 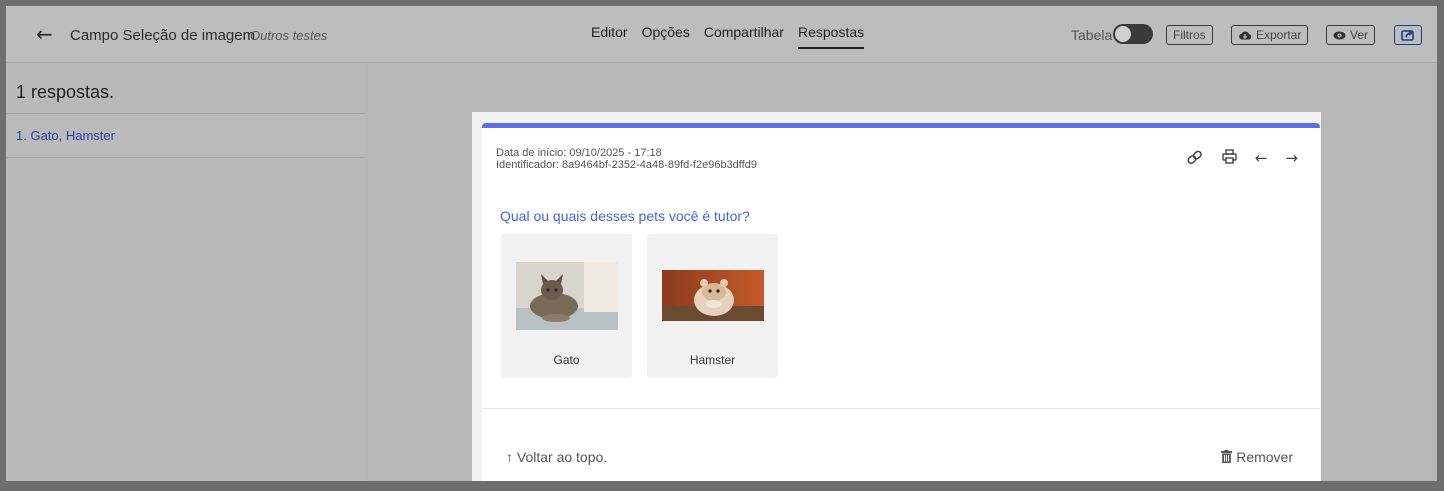 I want to click on response-tools: ← →, so click(x=1242, y=158).